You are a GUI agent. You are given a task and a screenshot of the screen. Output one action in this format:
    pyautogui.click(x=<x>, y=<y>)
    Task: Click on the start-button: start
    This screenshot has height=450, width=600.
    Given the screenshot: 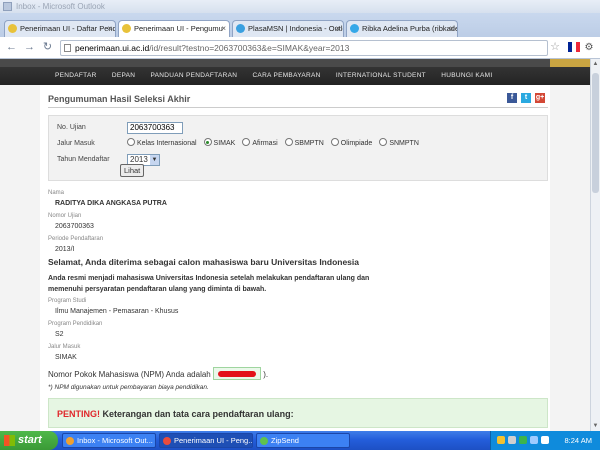 What is the action you would take?
    pyautogui.click(x=29, y=440)
    